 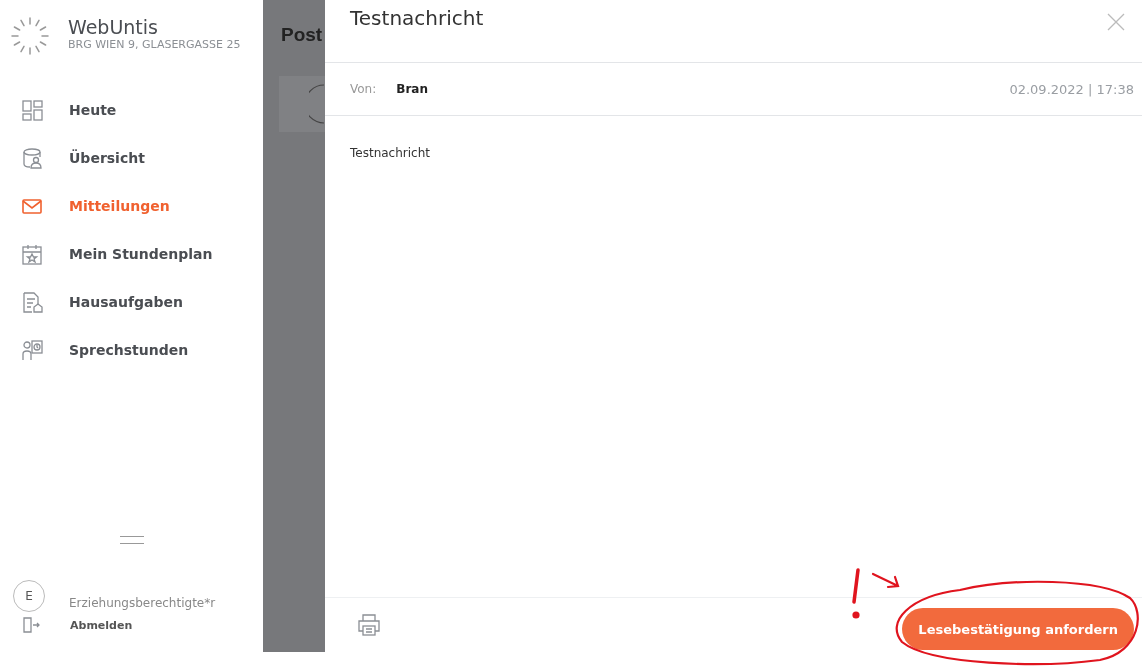 I want to click on nav-item: Hausaufgaben, so click(x=131, y=302).